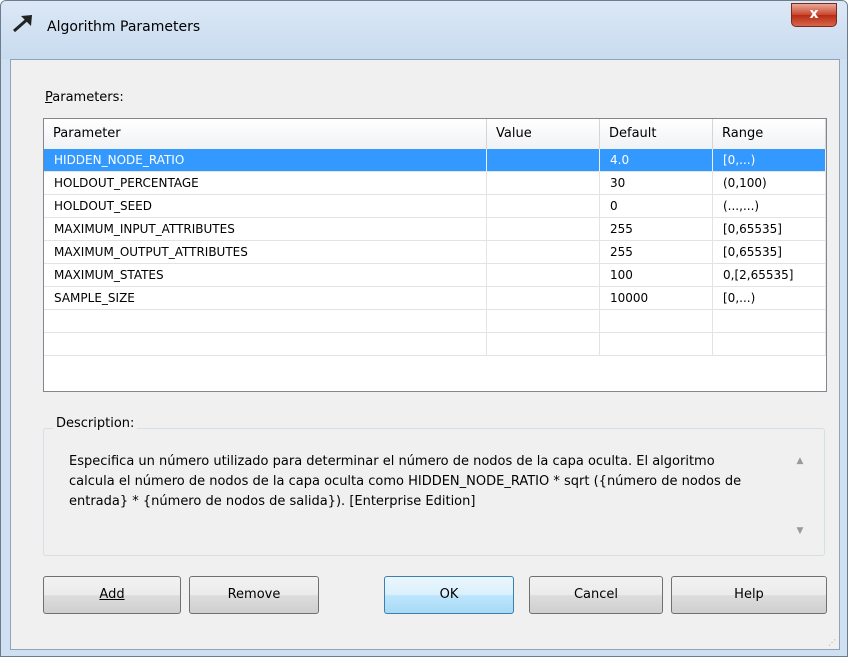 The image size is (848, 657). I want to click on algorithm-arrow-icon, so click(22, 24).